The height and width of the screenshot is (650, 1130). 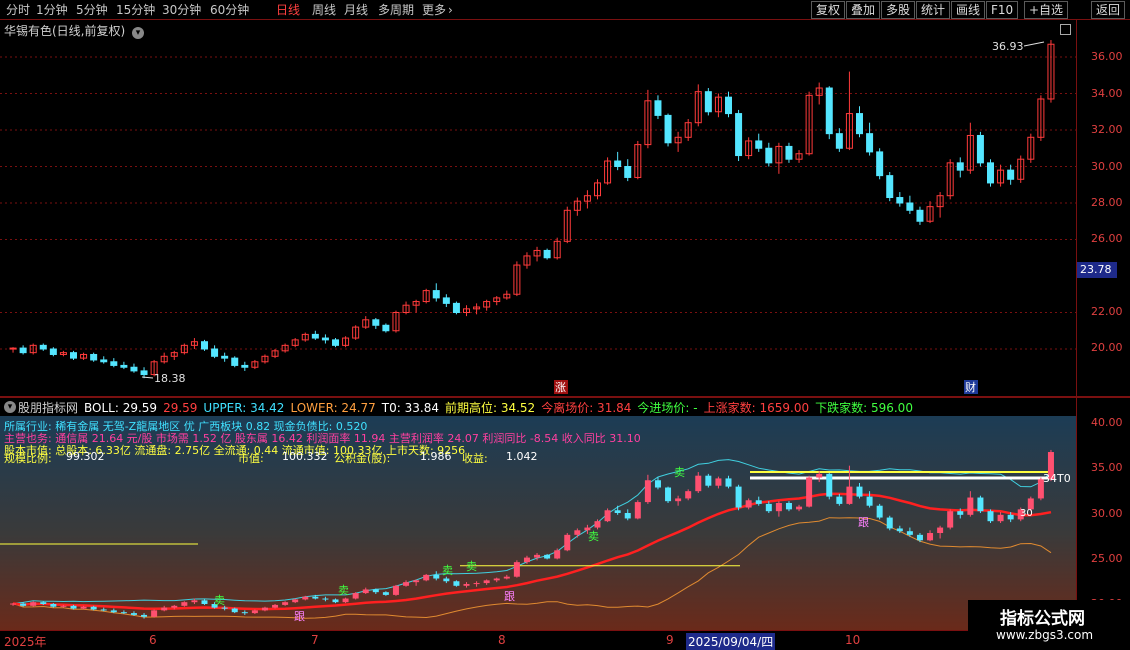 I want to click on watchlist-button: +自选, so click(x=1046, y=10).